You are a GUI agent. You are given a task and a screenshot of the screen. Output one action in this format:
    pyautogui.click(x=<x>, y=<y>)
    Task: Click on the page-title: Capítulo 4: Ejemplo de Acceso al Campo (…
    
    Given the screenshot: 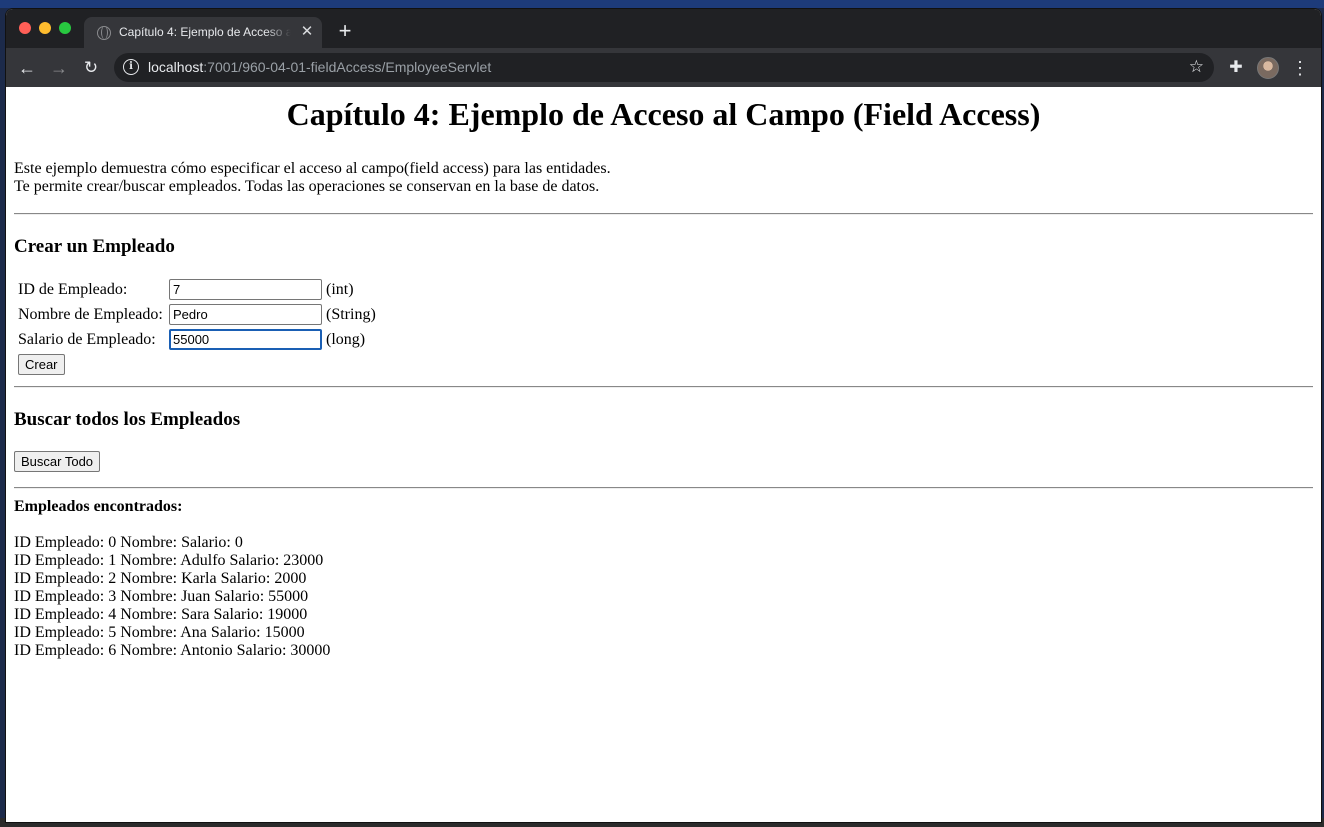 What is the action you would take?
    pyautogui.click(x=663, y=114)
    